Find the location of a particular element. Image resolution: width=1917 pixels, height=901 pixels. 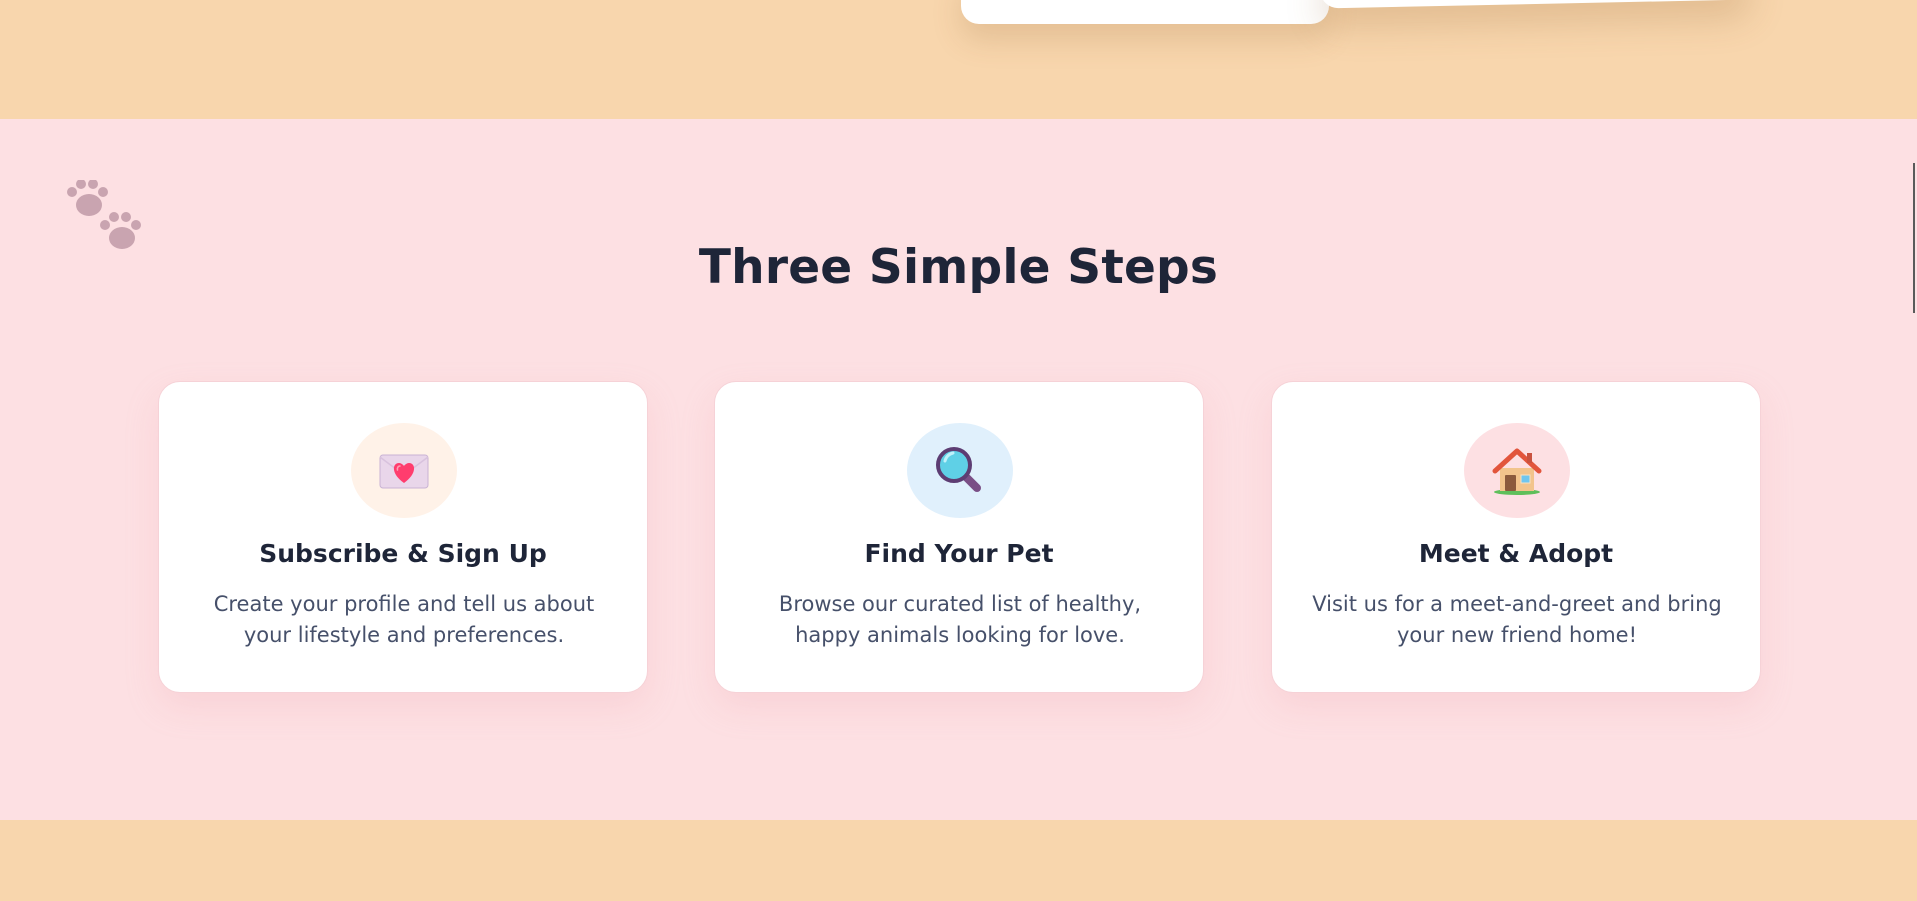

love-letter-icon is located at coordinates (404, 471).